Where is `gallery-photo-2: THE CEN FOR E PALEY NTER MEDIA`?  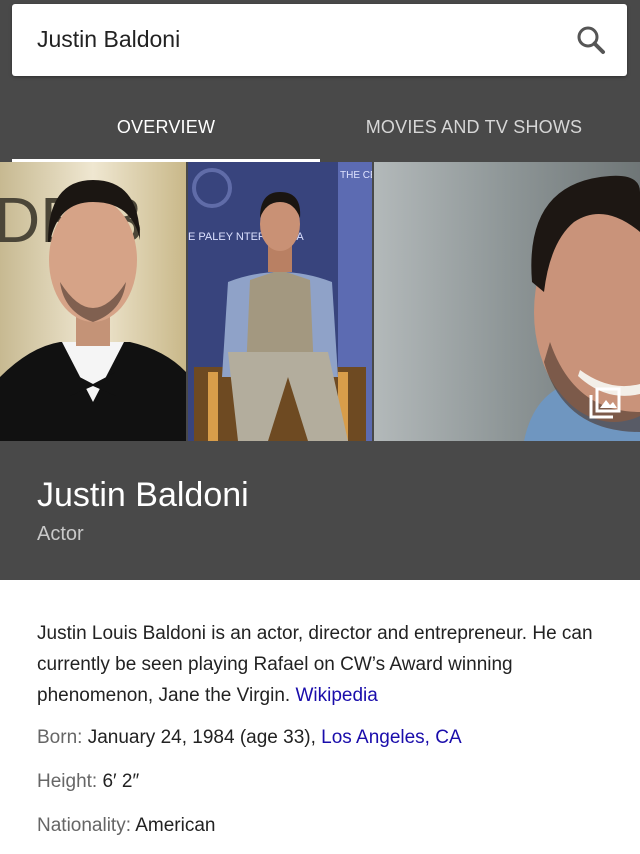 gallery-photo-2: THE CEN FOR E PALEY NTER MEDIA is located at coordinates (280, 301).